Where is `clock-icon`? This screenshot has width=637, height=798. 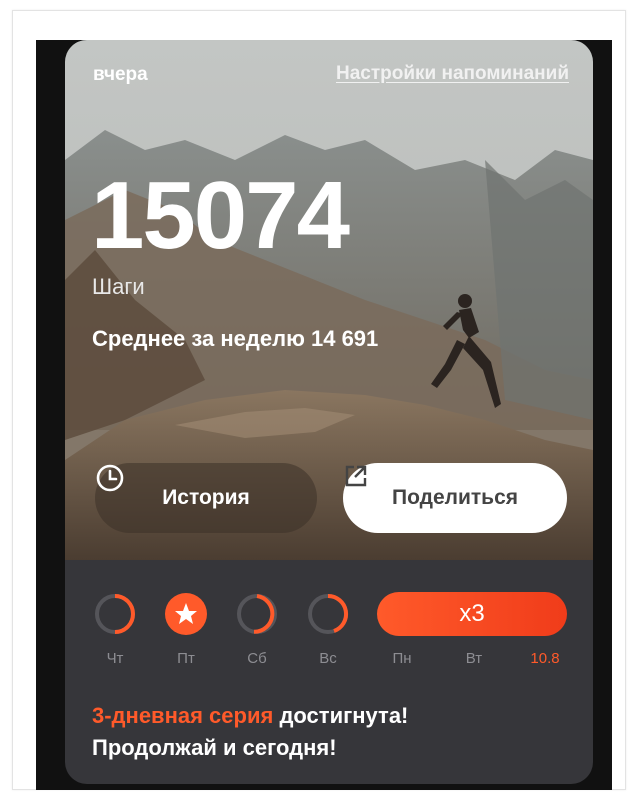
clock-icon is located at coordinates (110, 478).